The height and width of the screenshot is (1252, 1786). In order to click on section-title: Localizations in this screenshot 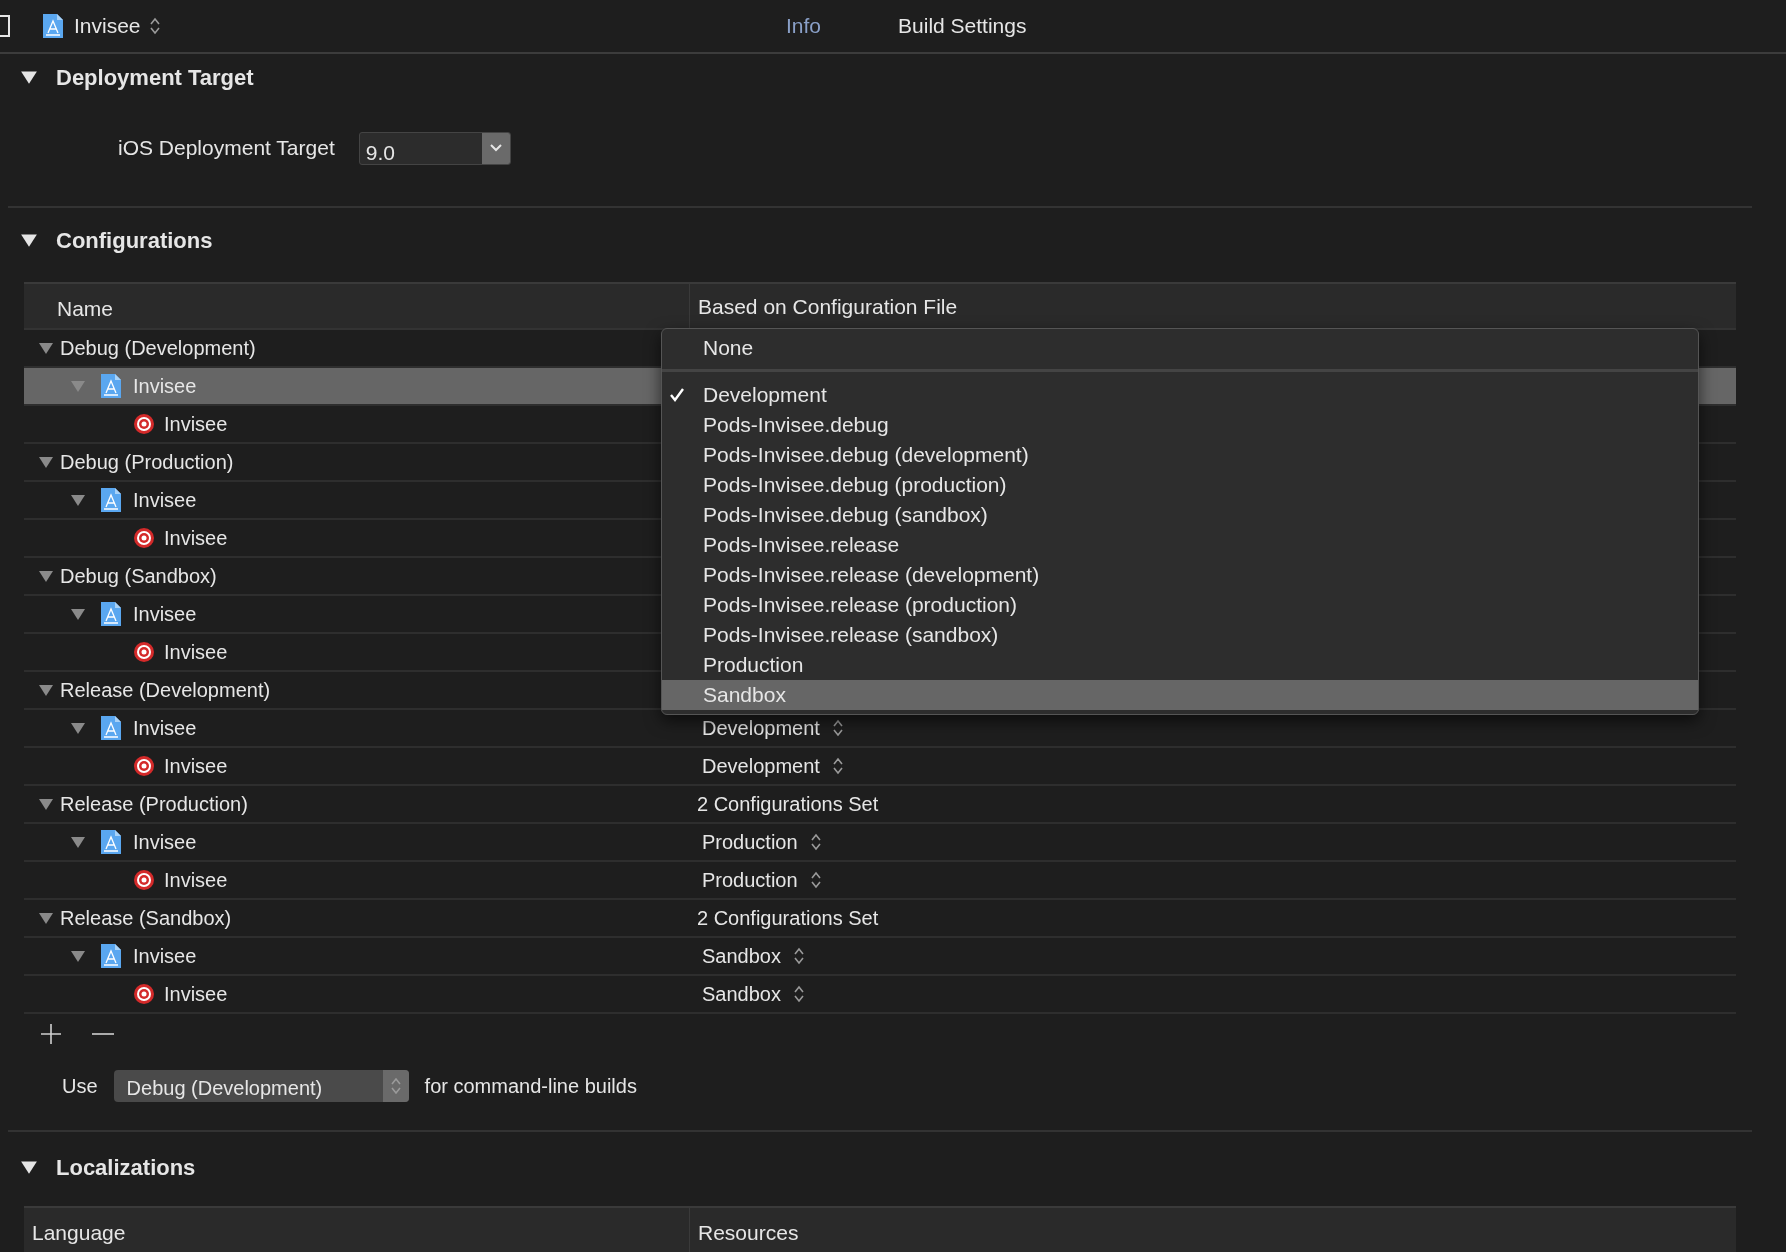, I will do `click(126, 1167)`.